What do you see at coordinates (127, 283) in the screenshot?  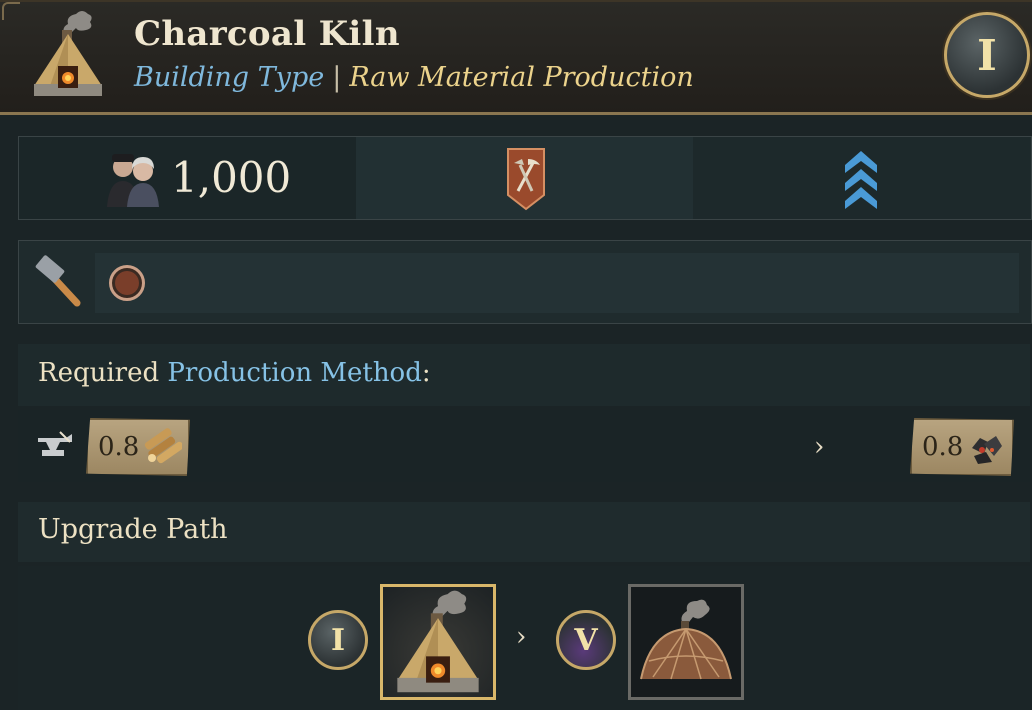 I see `construction-slot-icon` at bounding box center [127, 283].